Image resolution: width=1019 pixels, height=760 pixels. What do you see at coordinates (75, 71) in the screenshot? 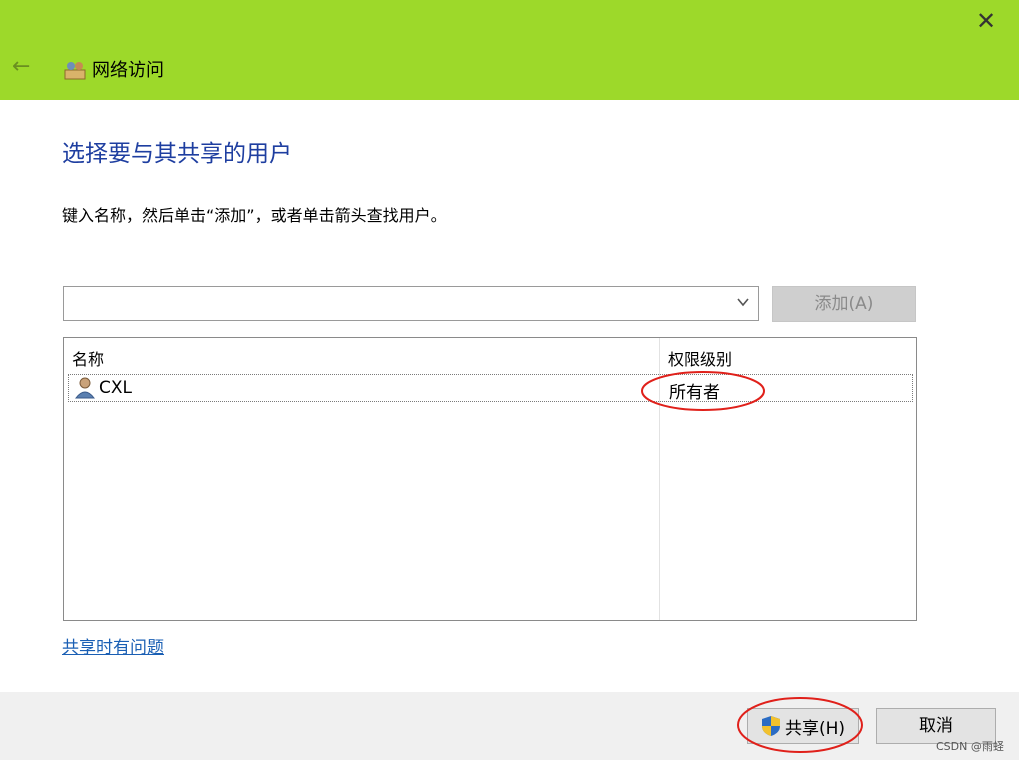
I see `network-users-icon` at bounding box center [75, 71].